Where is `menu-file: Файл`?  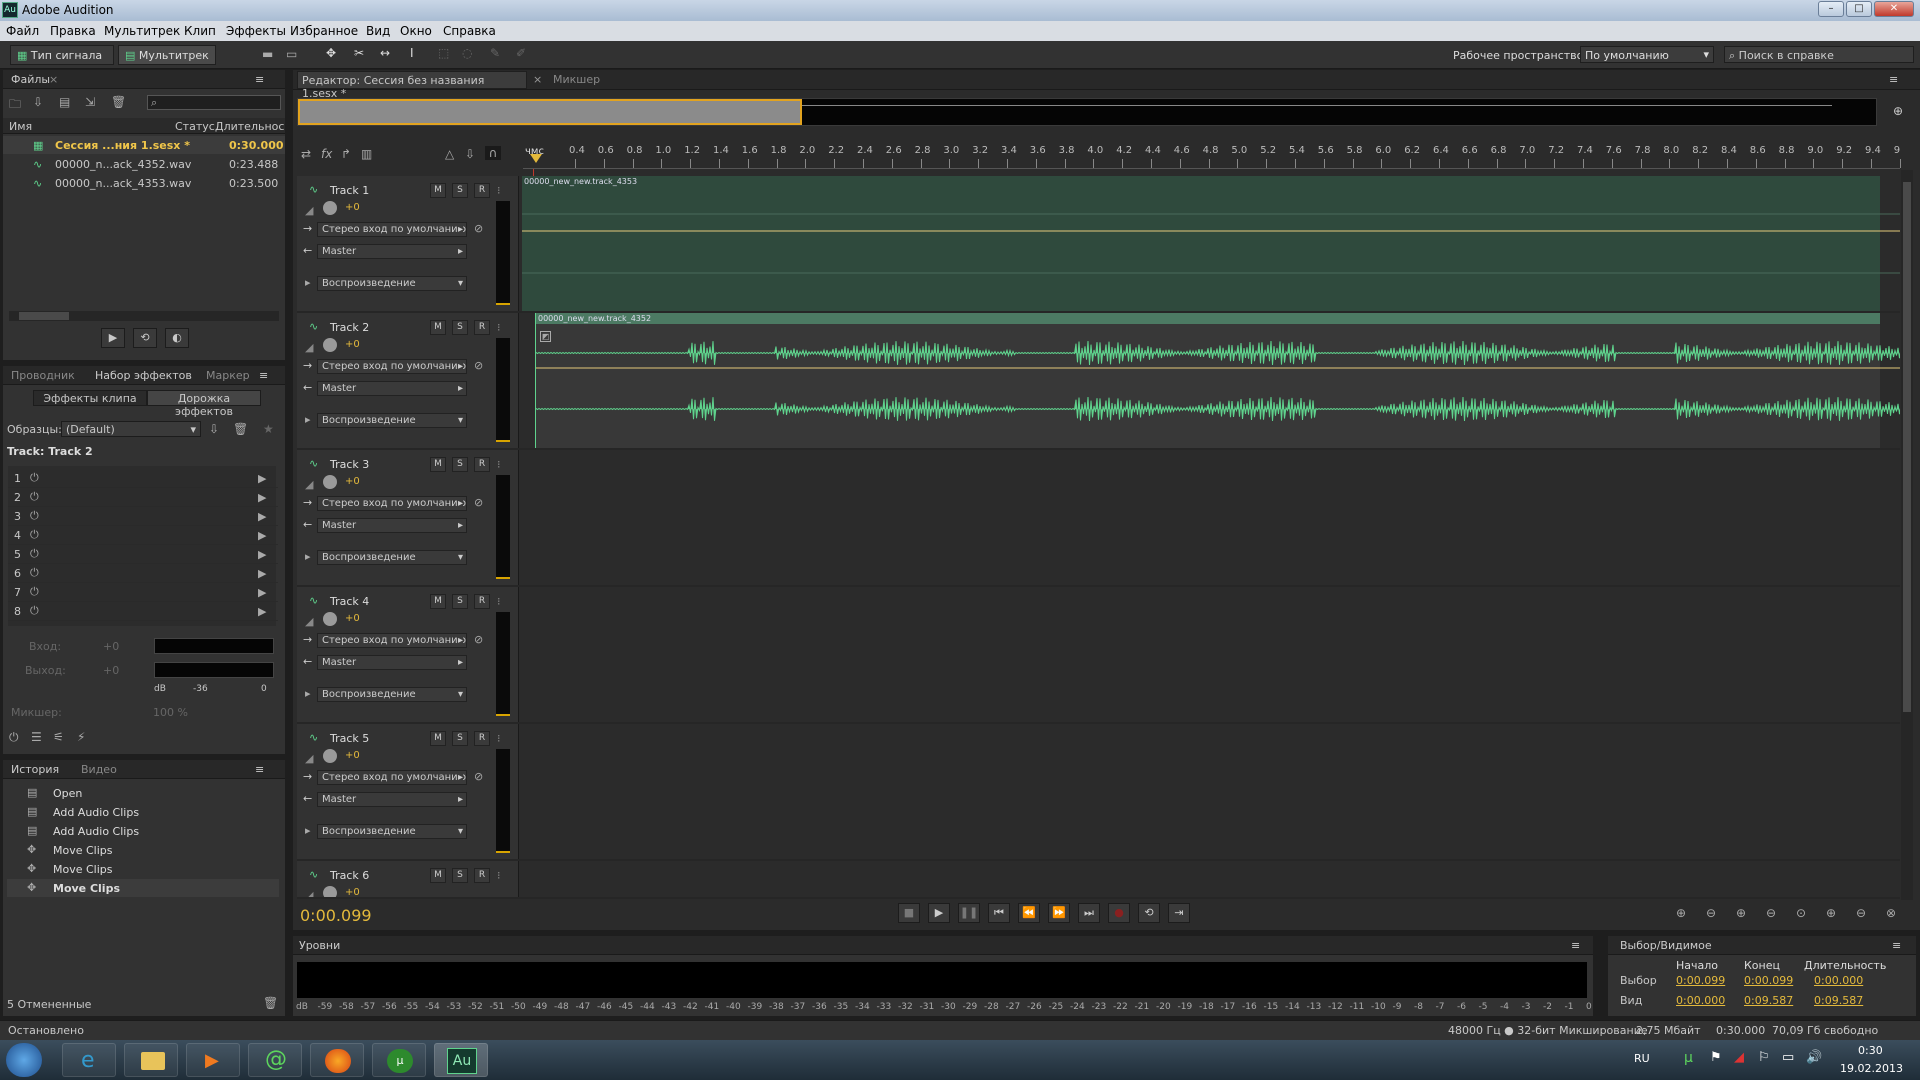 menu-file: Файл is located at coordinates (22, 31).